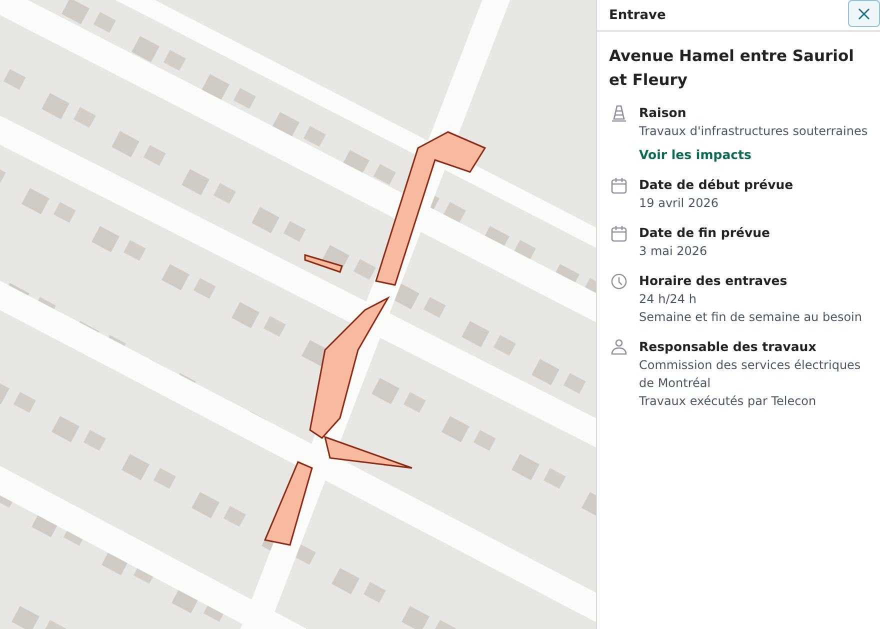  Describe the element at coordinates (673, 251) in the screenshot. I see `section-text: 3 mai 2026` at that location.